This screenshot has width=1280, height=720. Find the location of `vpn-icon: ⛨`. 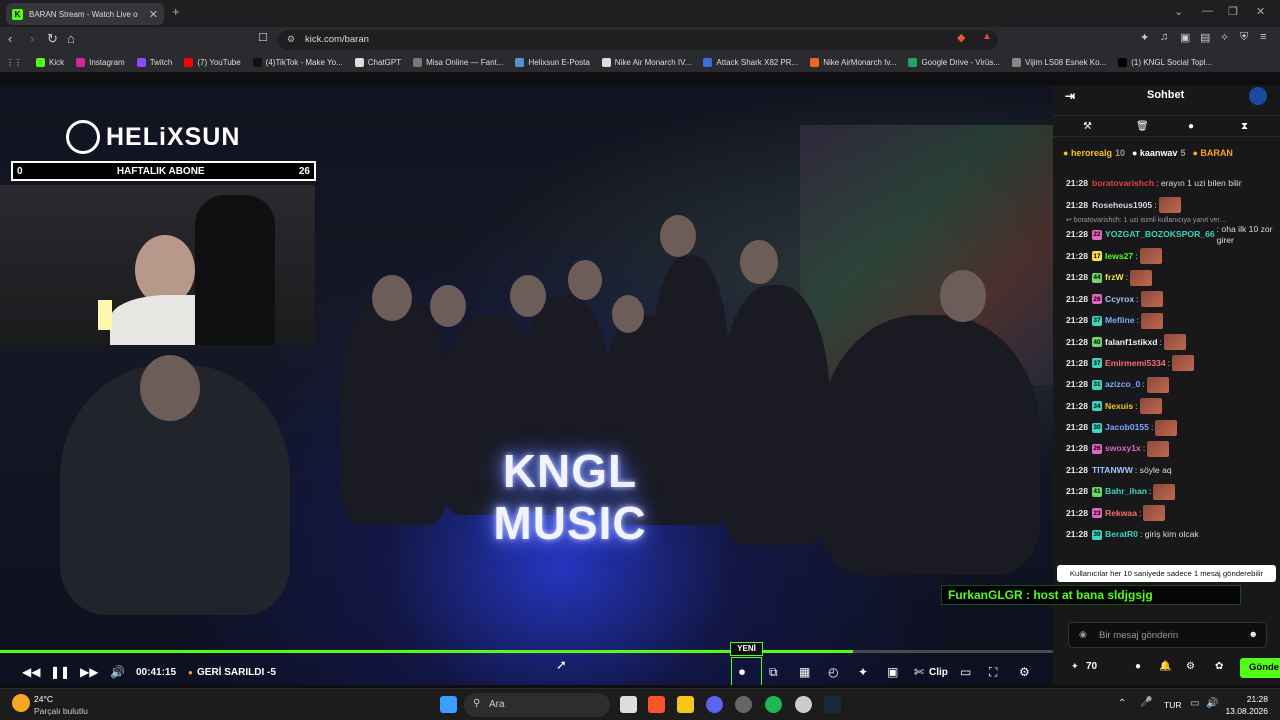

vpn-icon: ⛨ is located at coordinates (1244, 37).